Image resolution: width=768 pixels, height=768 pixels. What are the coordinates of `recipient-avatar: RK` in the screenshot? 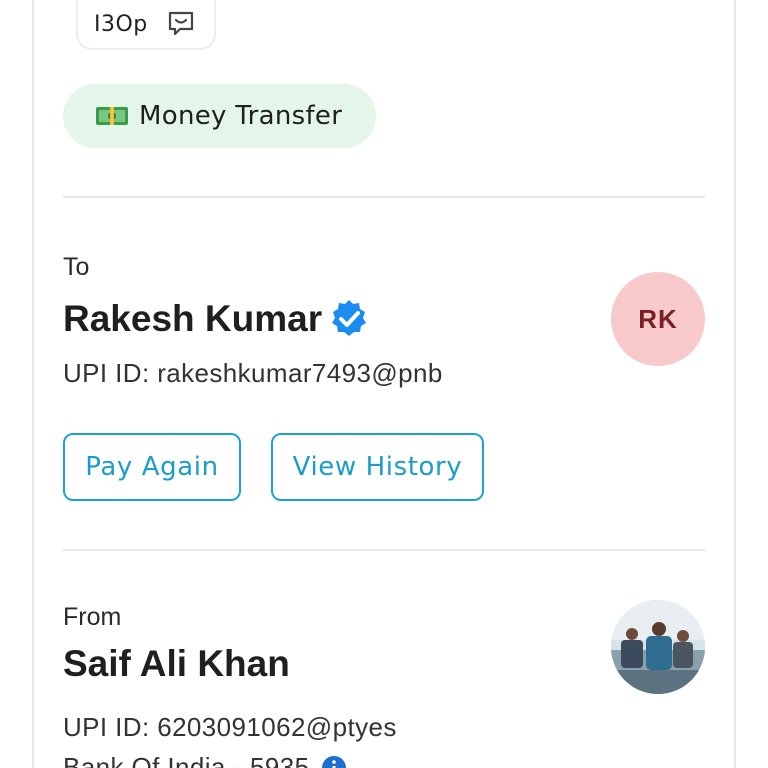 It's located at (658, 319).